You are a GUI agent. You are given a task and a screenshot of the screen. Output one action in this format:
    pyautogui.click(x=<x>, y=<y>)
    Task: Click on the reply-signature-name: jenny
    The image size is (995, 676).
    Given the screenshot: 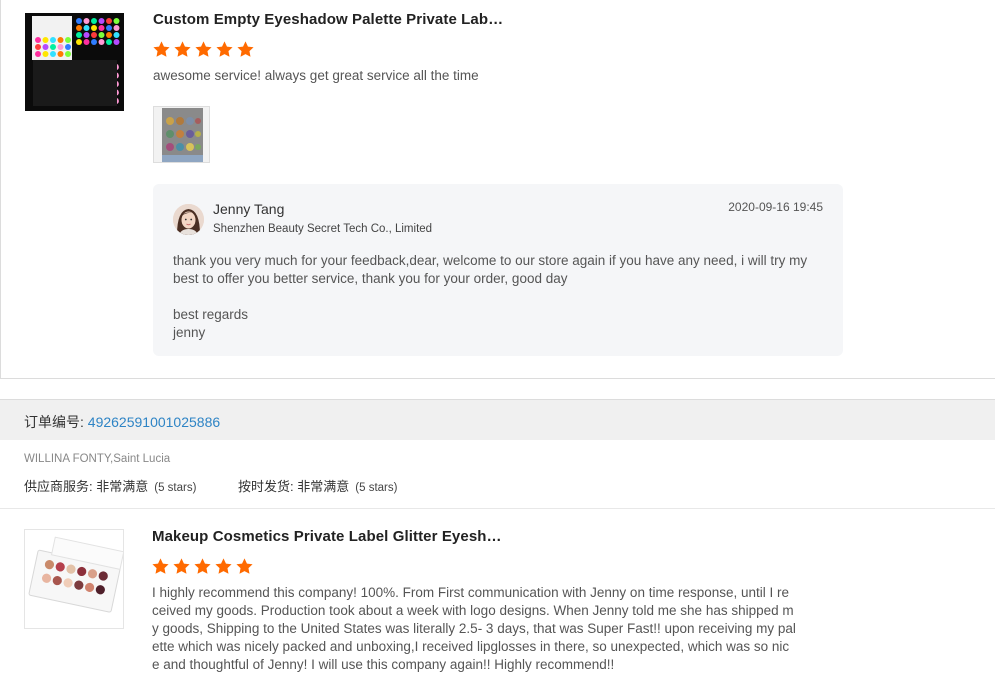 What is the action you would take?
    pyautogui.click(x=189, y=332)
    